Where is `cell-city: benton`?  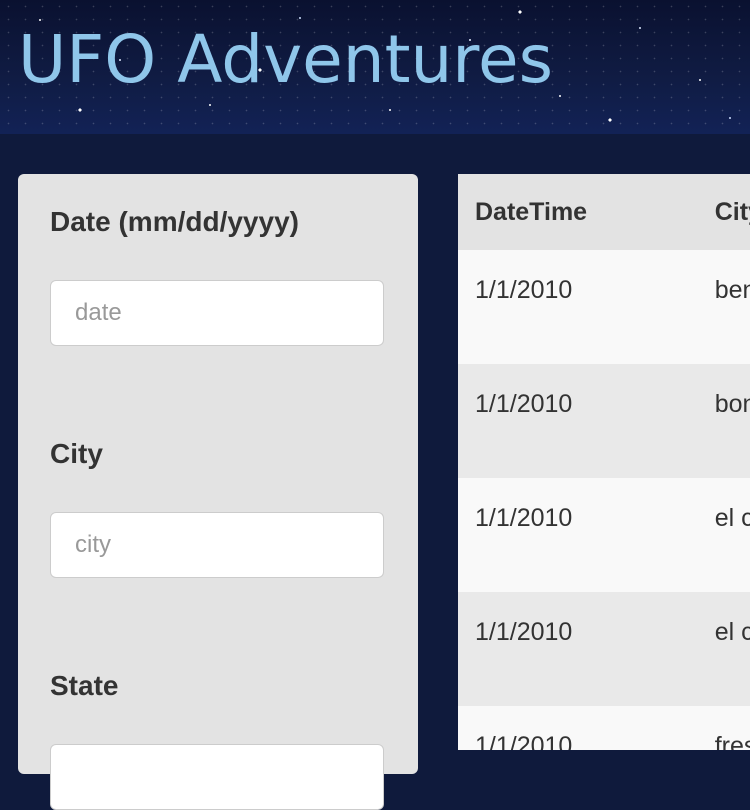 cell-city: benton is located at coordinates (732, 290).